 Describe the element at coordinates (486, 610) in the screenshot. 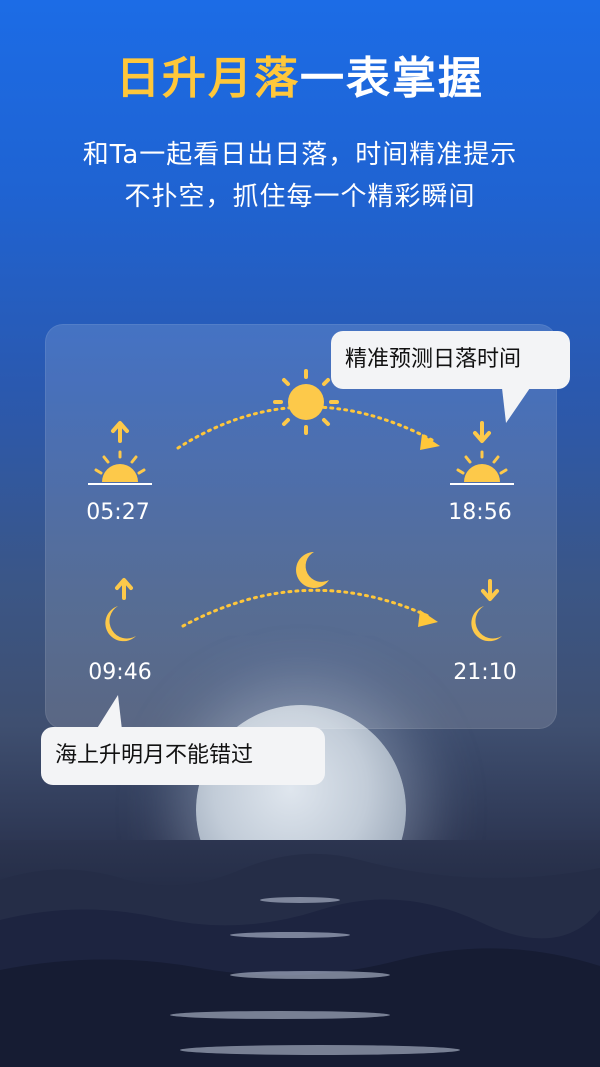

I see `moonset-icon` at that location.